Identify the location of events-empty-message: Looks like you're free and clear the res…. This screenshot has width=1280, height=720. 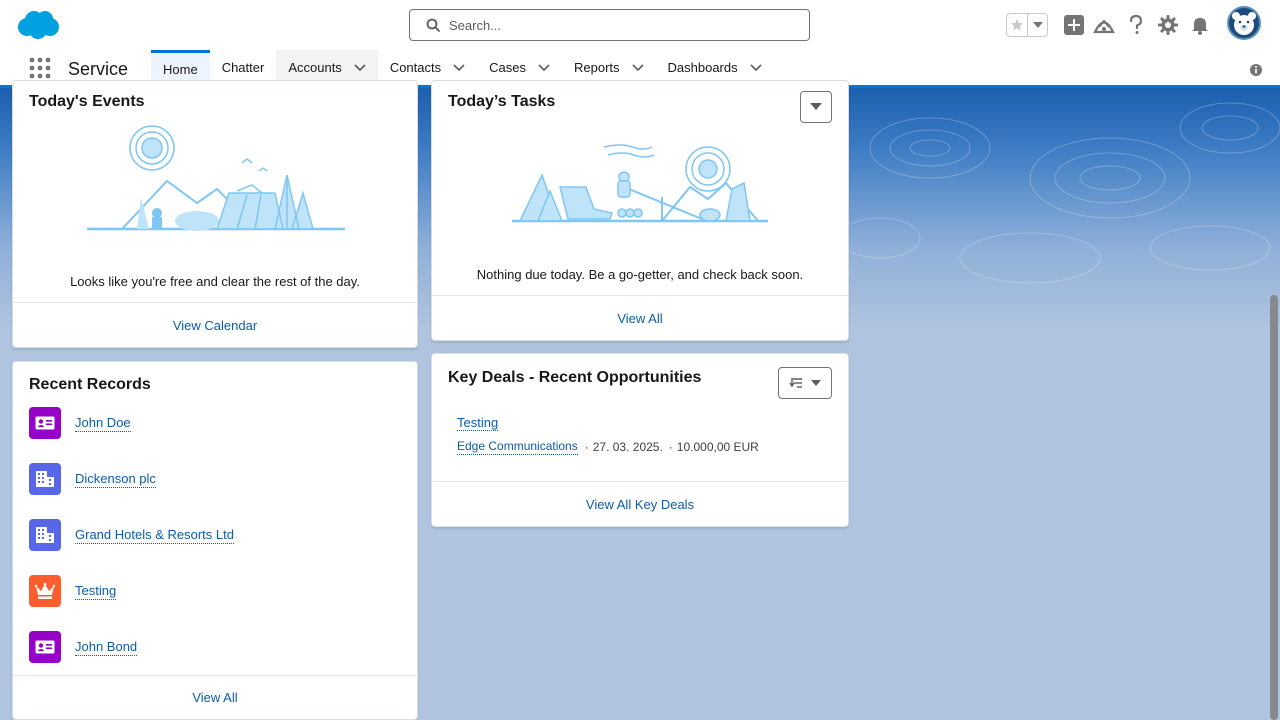
(215, 281).